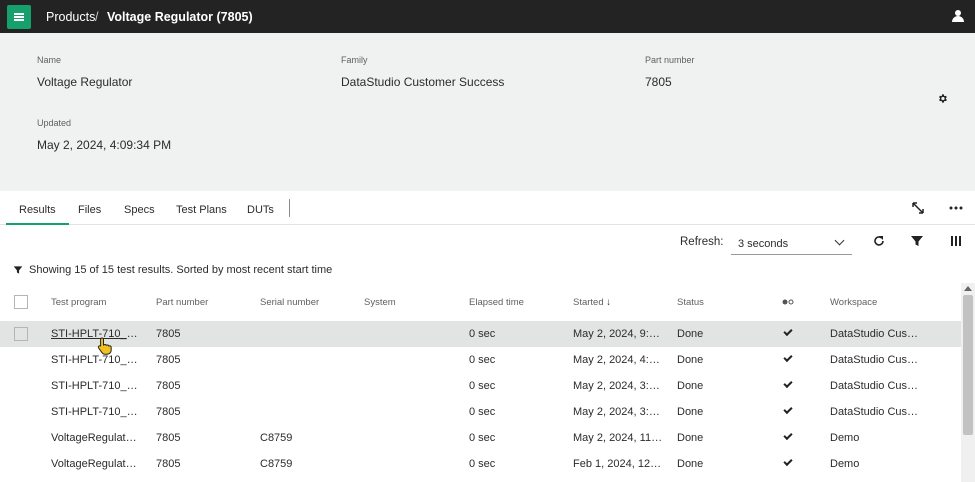 The height and width of the screenshot is (482, 975). What do you see at coordinates (289, 208) in the screenshot?
I see `tab-divider` at bounding box center [289, 208].